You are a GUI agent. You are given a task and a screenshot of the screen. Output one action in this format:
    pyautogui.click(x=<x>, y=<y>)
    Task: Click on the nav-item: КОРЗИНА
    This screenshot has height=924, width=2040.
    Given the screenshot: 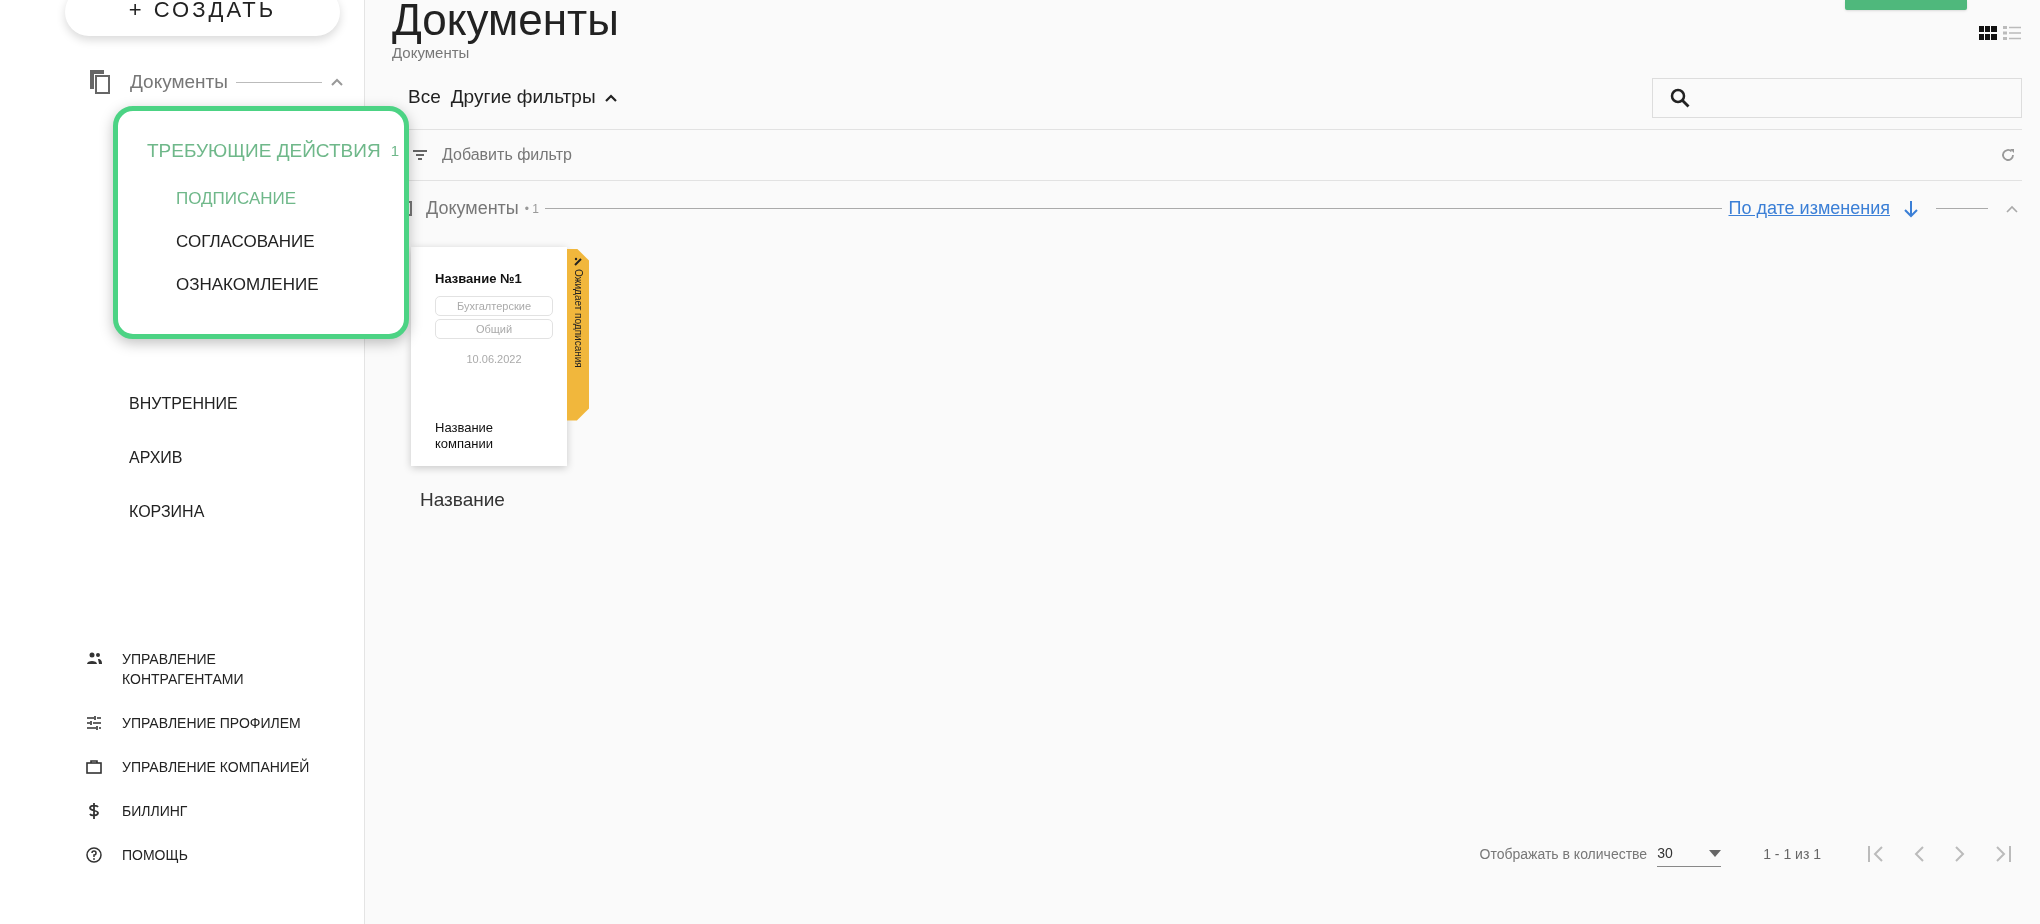 What is the action you would take?
    pyautogui.click(x=182, y=512)
    